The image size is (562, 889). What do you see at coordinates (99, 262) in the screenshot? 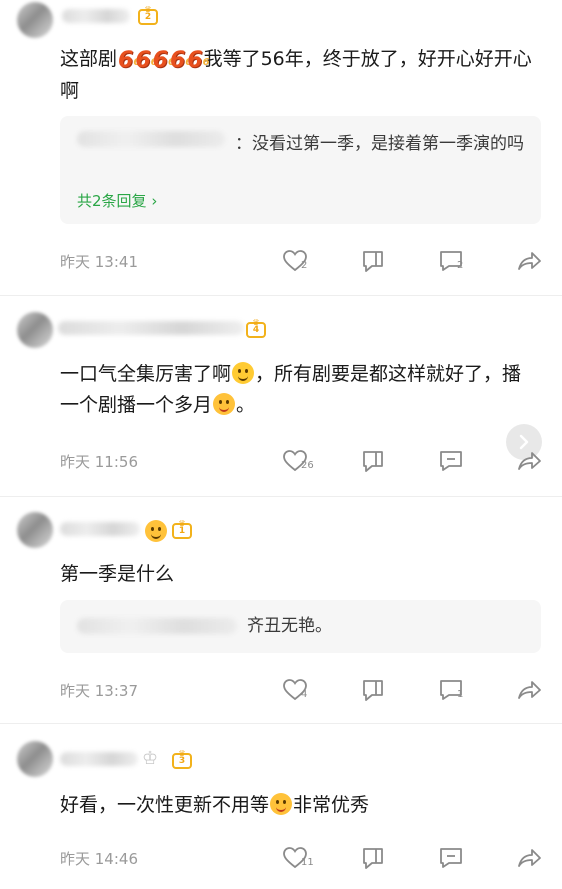
I see `comment-time: 昨天 13:41` at bounding box center [99, 262].